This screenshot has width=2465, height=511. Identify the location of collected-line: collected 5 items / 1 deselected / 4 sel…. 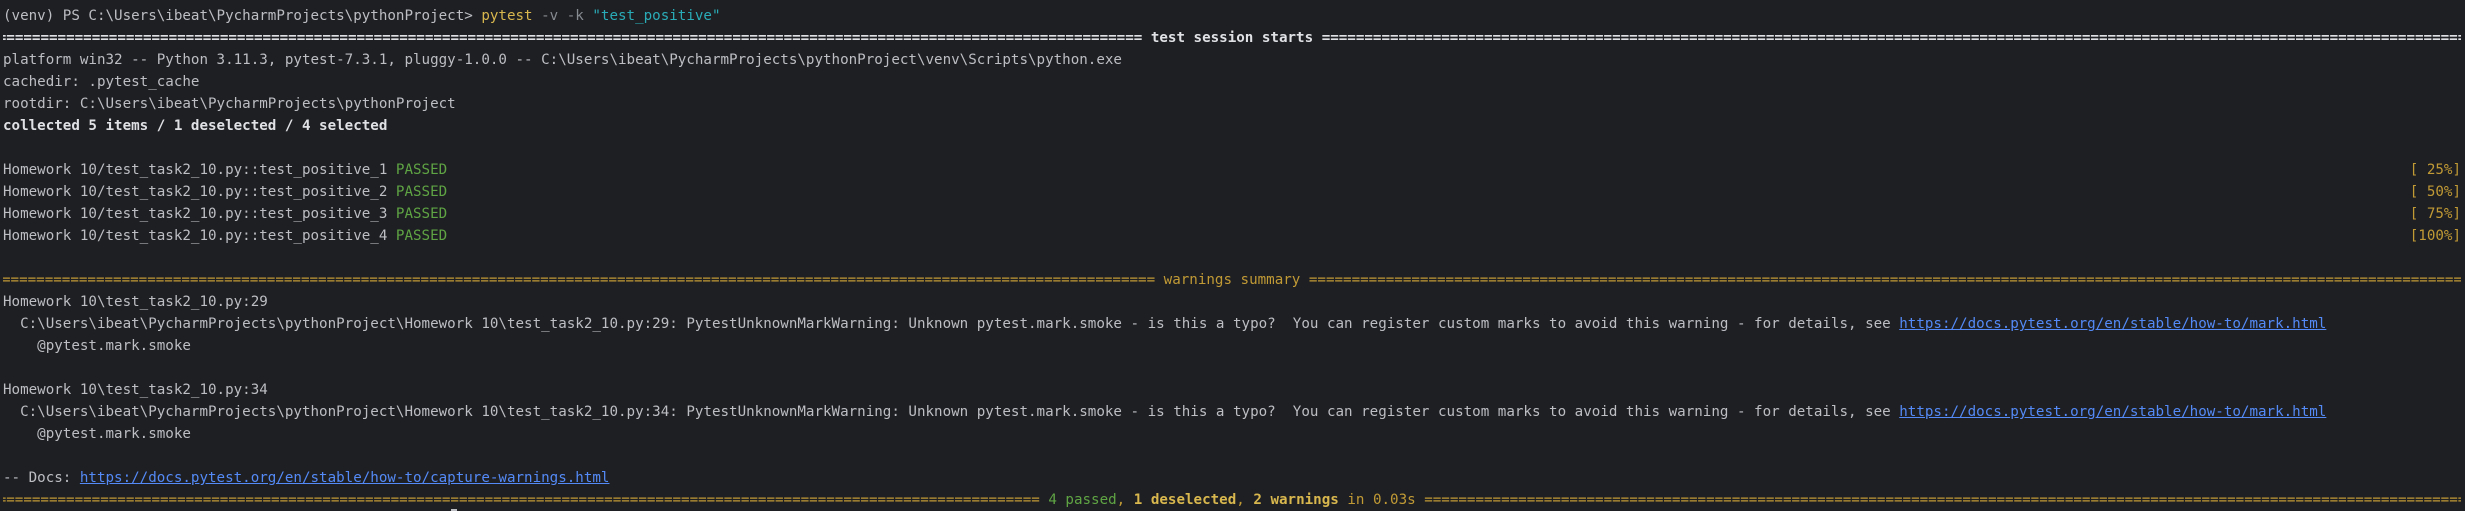
(195, 126).